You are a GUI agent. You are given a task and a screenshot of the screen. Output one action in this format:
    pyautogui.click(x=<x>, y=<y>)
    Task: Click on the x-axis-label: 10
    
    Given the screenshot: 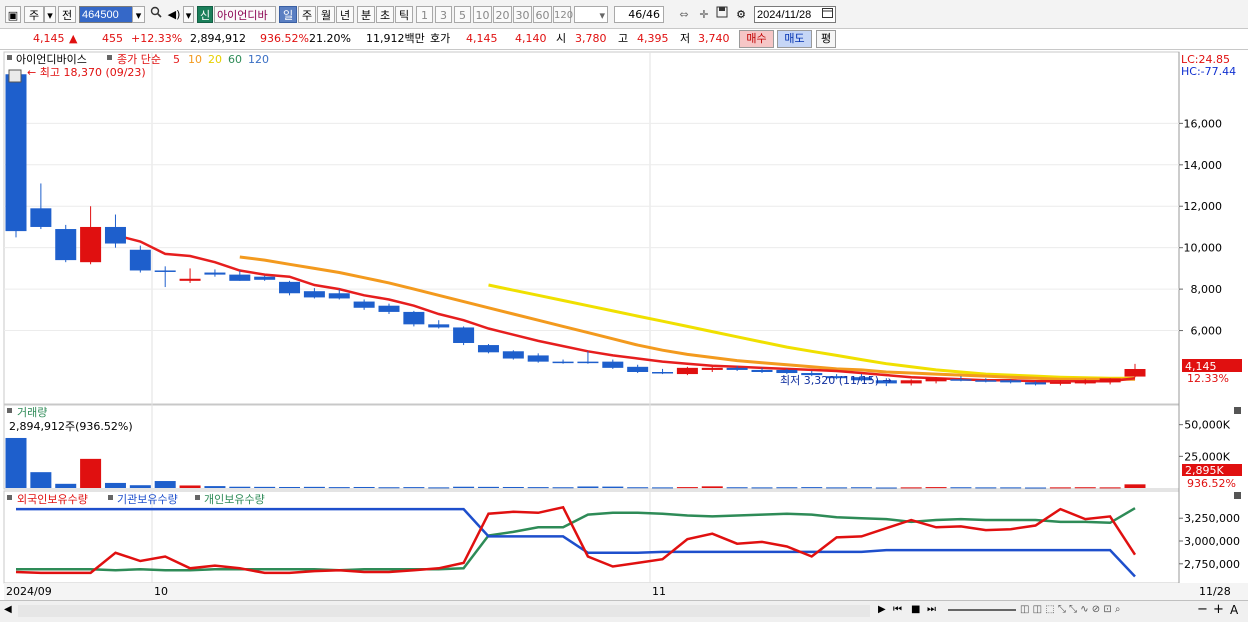 What is the action you would take?
    pyautogui.click(x=161, y=591)
    